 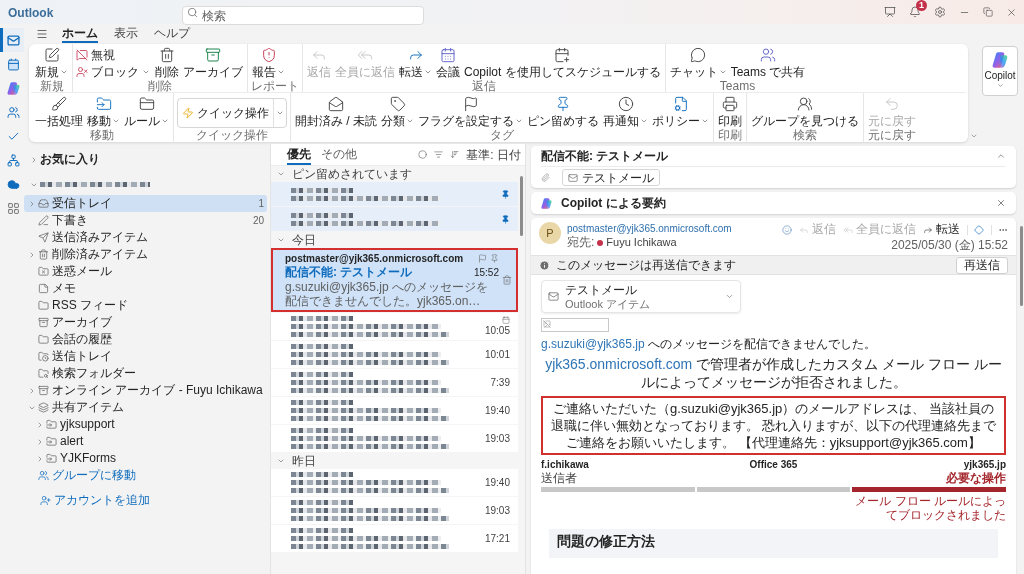 What do you see at coordinates (593, 344) in the screenshot?
I see `email-link: g.suzuki@yjk365.jp` at bounding box center [593, 344].